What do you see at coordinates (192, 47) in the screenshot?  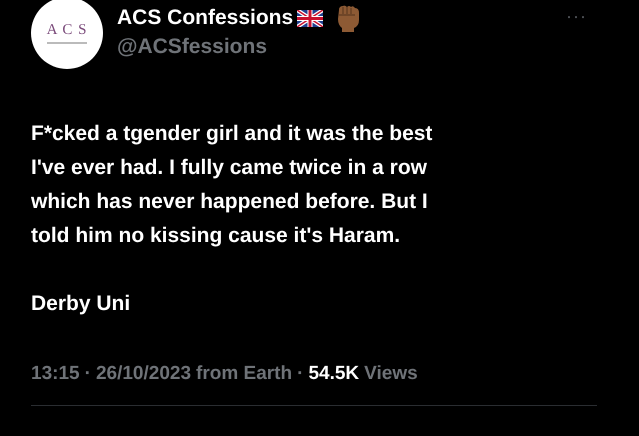 I see `user-handle: @ACSfessions` at bounding box center [192, 47].